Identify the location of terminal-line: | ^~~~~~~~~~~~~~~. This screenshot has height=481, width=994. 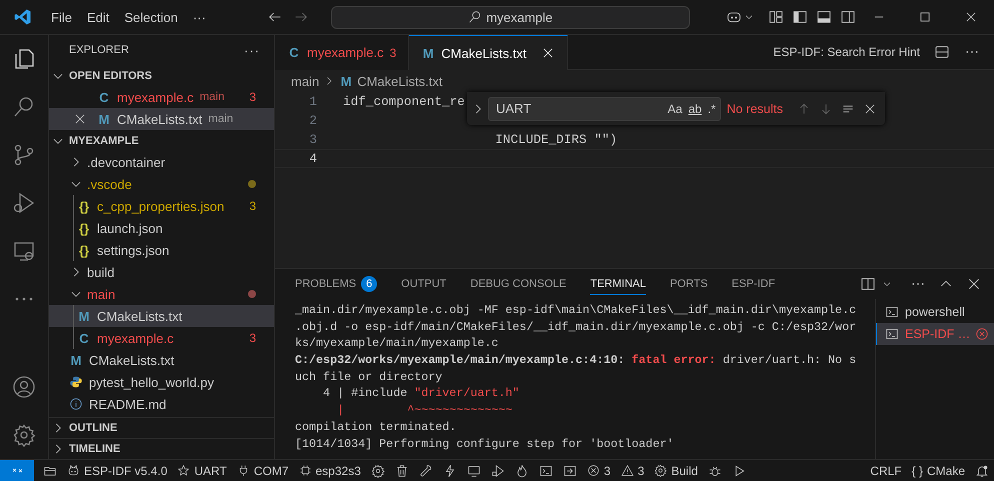
(425, 410).